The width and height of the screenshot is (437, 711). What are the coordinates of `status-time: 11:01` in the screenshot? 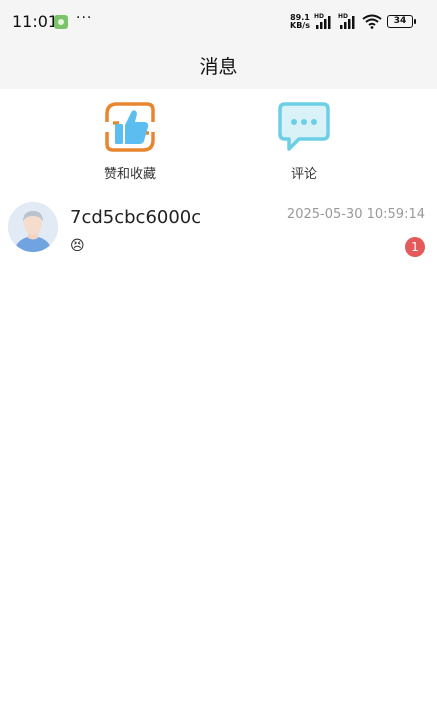 It's located at (35, 21).